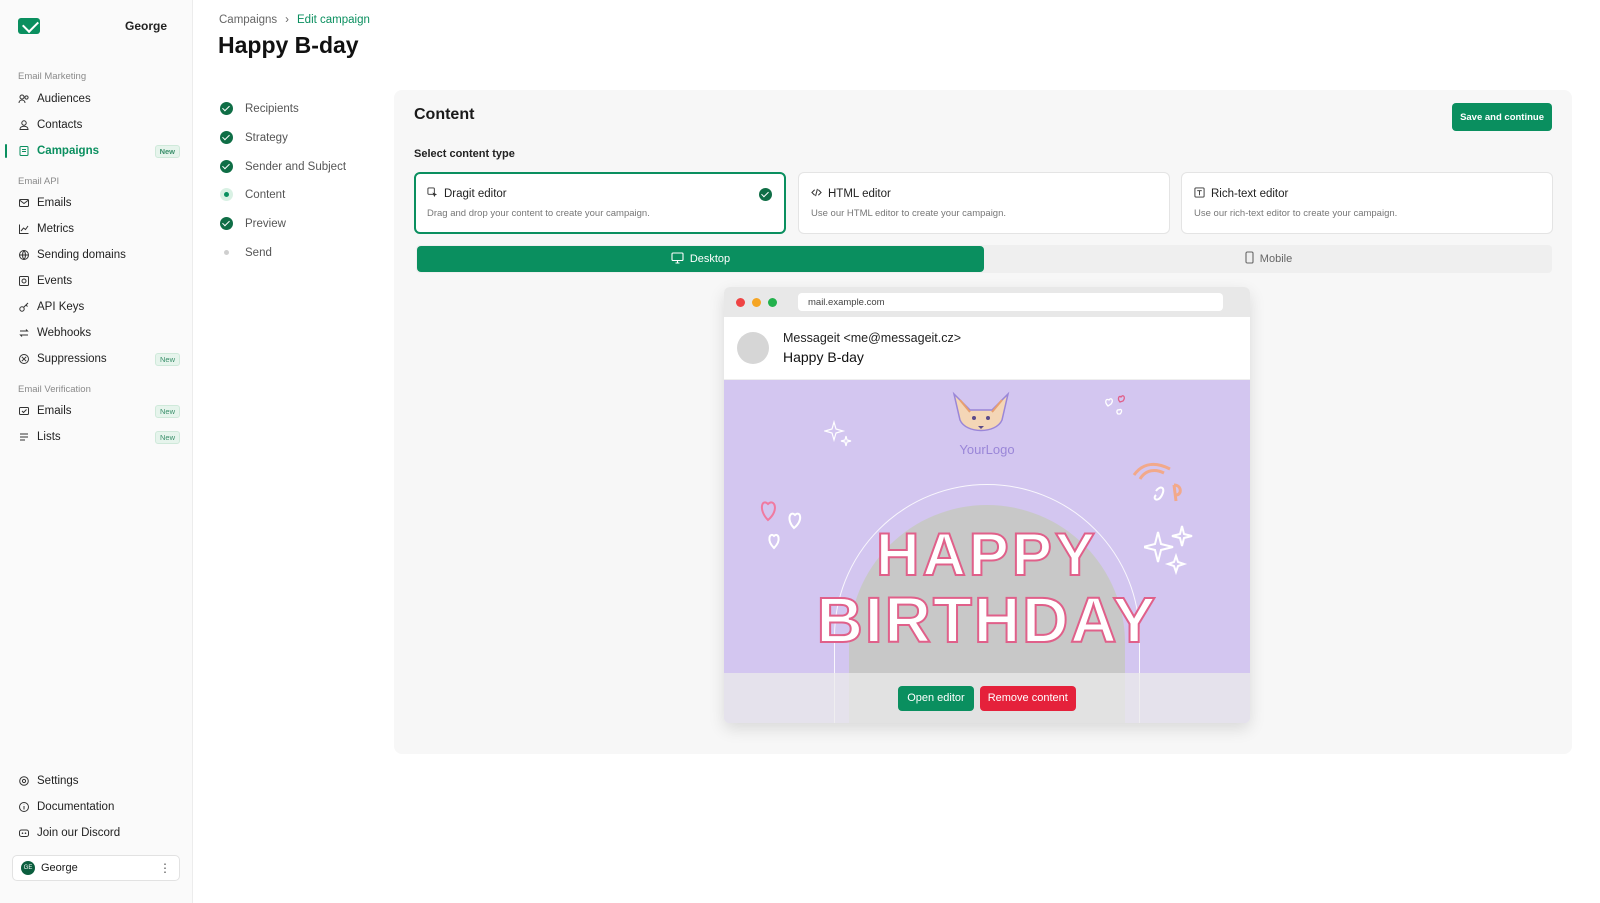  Describe the element at coordinates (294, 20) in the screenshot. I see `breadcrumb: Campaigns › Edit campaign` at that location.